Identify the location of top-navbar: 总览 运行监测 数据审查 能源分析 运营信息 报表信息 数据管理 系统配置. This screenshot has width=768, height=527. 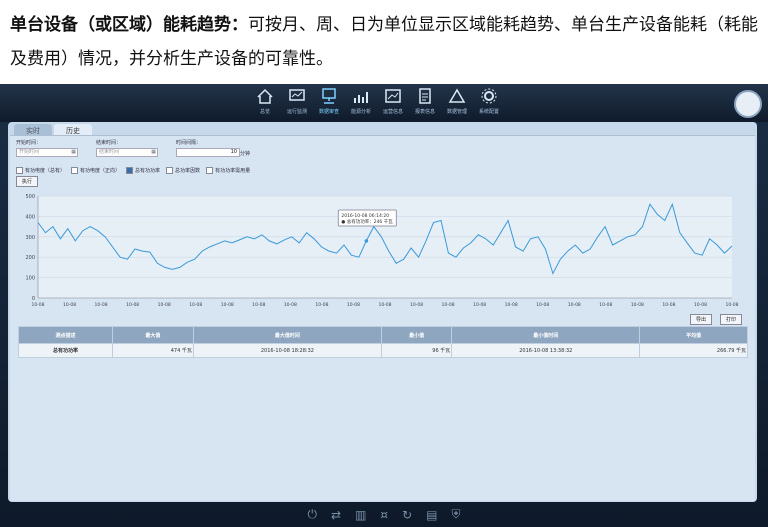
(384, 103).